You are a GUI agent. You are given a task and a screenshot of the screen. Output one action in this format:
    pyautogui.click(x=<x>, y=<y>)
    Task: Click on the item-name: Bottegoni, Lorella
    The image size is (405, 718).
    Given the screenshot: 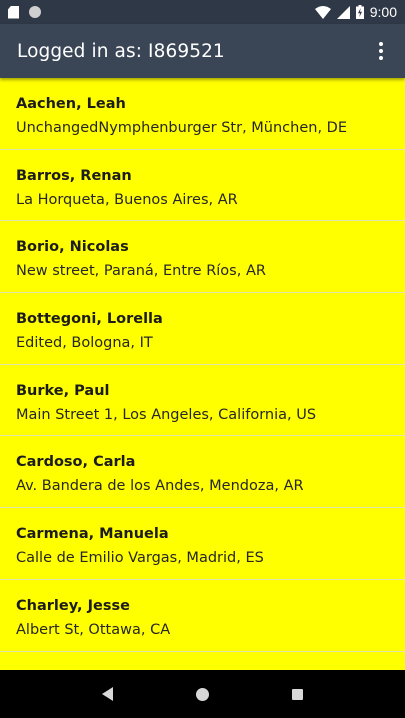 What is the action you would take?
    pyautogui.click(x=89, y=319)
    